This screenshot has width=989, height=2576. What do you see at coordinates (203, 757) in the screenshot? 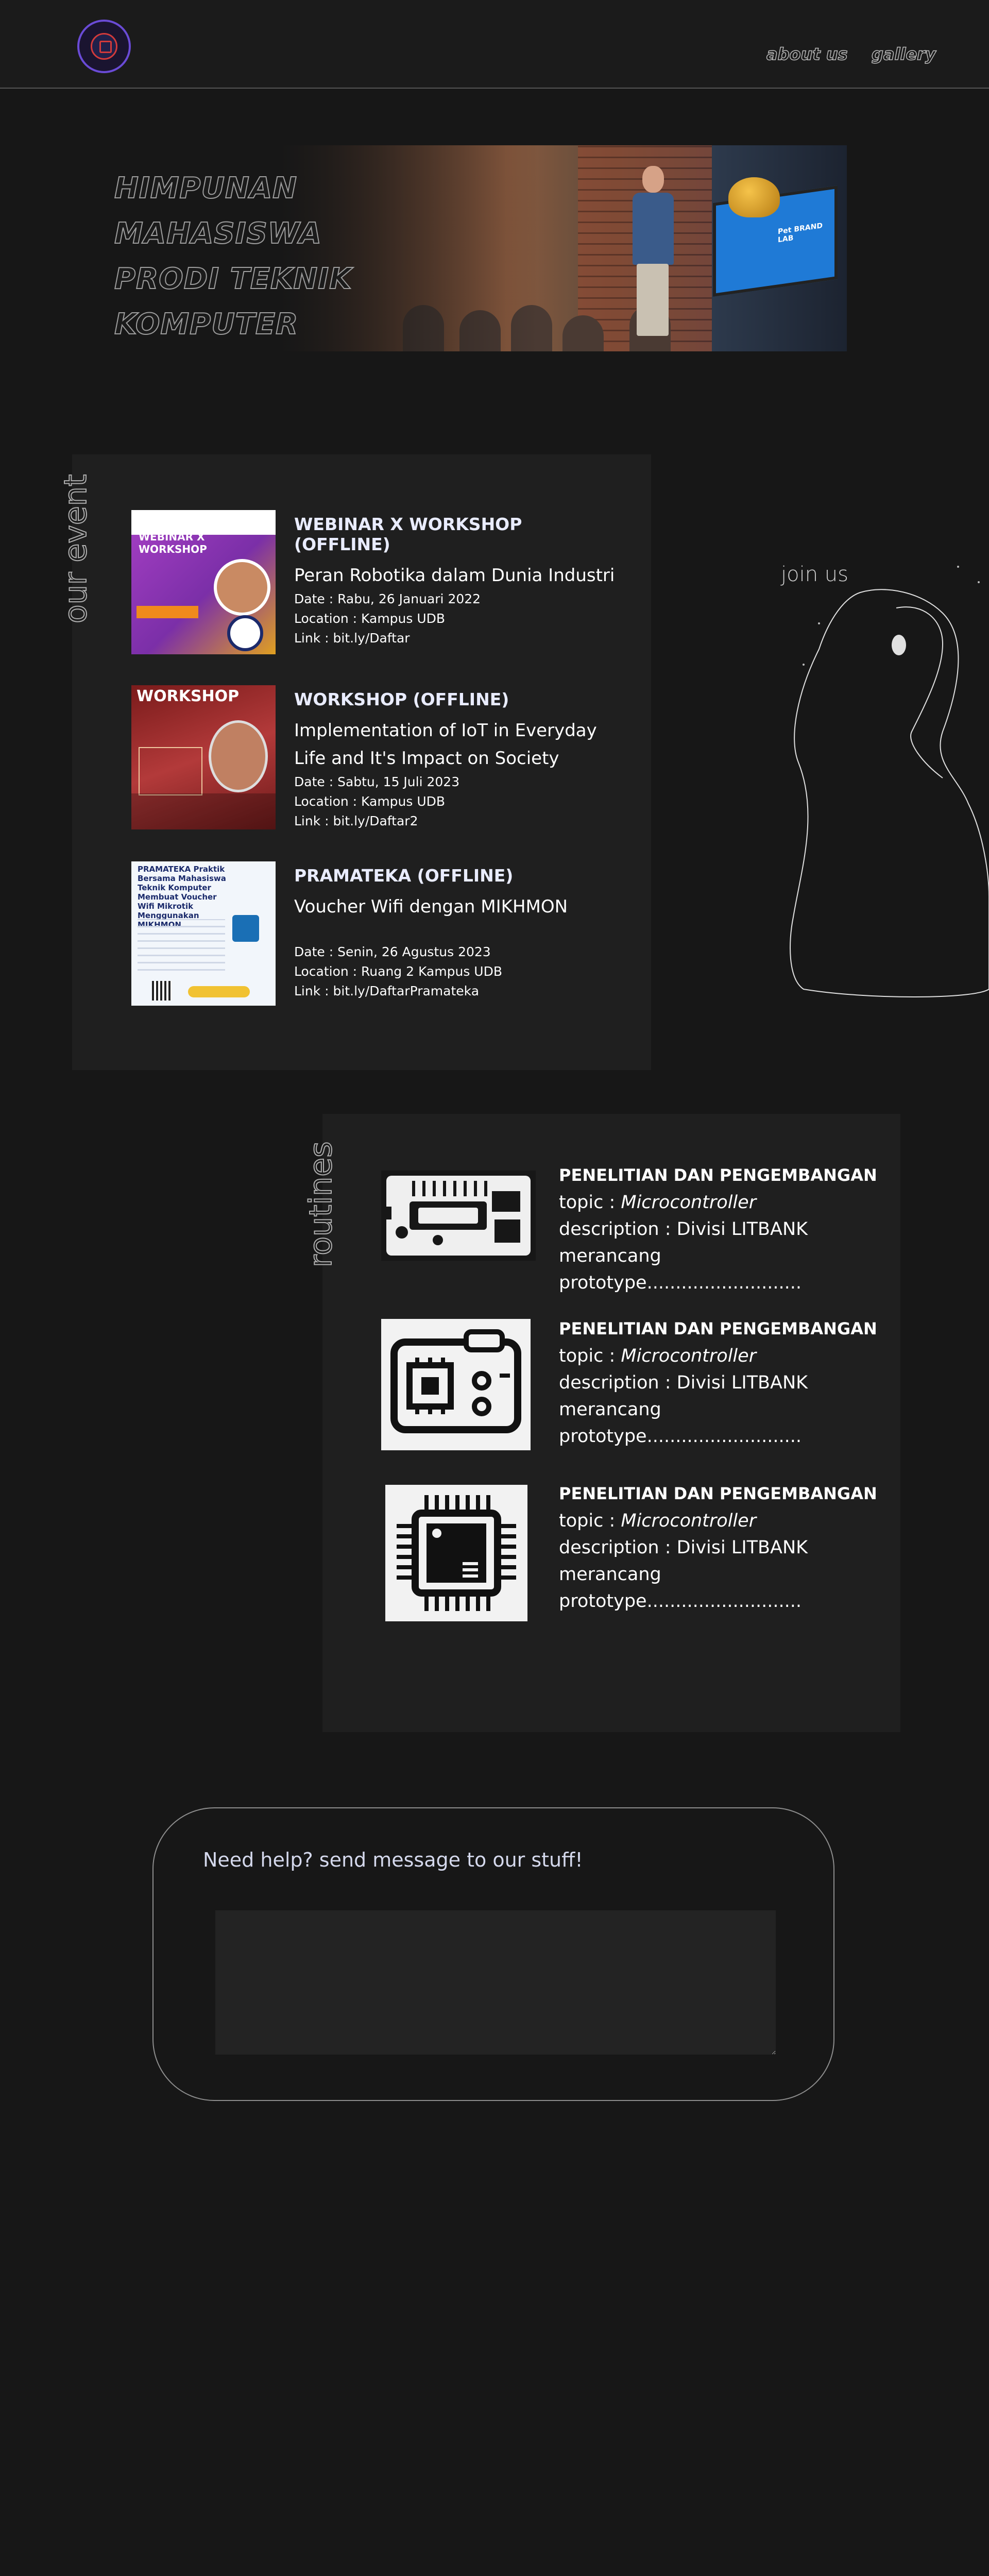
I see `event-poster: WORKSHOP` at bounding box center [203, 757].